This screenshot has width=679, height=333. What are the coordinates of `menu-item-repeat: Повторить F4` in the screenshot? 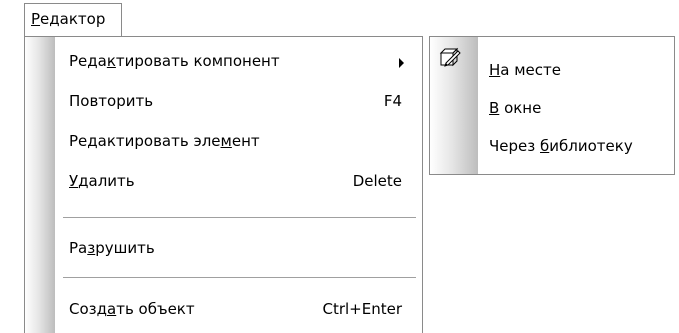 It's located at (240, 101).